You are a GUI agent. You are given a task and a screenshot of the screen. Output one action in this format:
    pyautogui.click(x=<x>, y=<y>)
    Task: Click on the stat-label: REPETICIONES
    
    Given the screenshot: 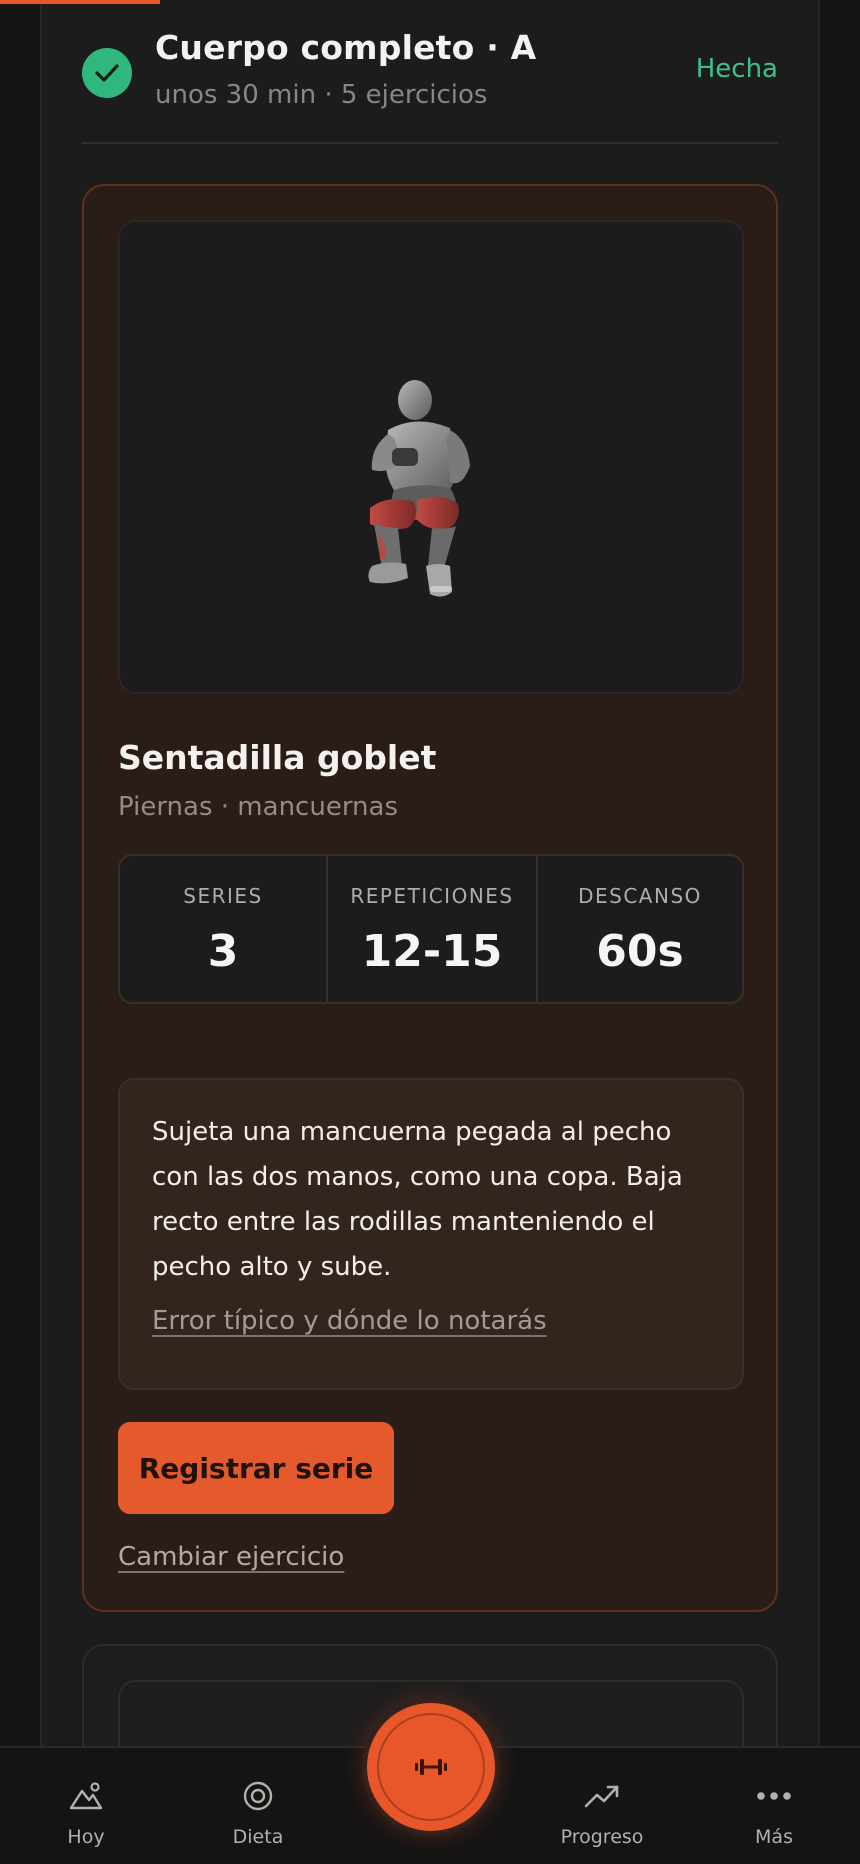 What is the action you would take?
    pyautogui.click(x=432, y=896)
    